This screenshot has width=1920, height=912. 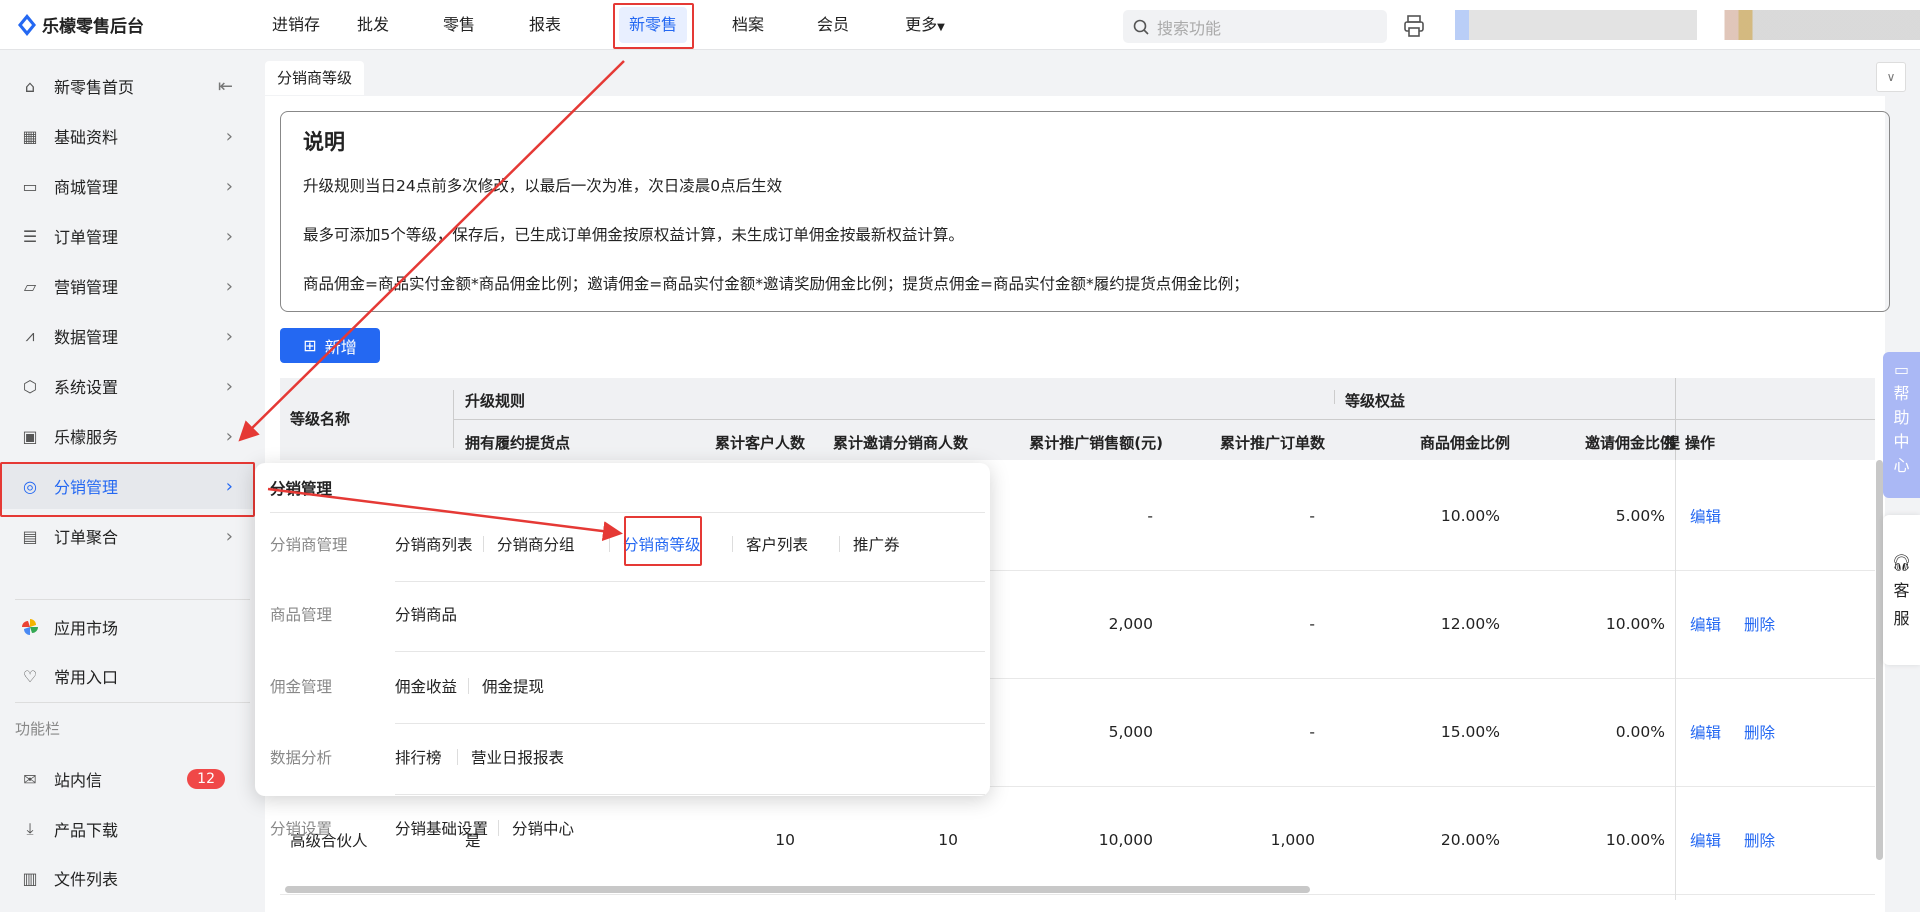 I want to click on menu-item: 分销商分组, so click(x=536, y=544).